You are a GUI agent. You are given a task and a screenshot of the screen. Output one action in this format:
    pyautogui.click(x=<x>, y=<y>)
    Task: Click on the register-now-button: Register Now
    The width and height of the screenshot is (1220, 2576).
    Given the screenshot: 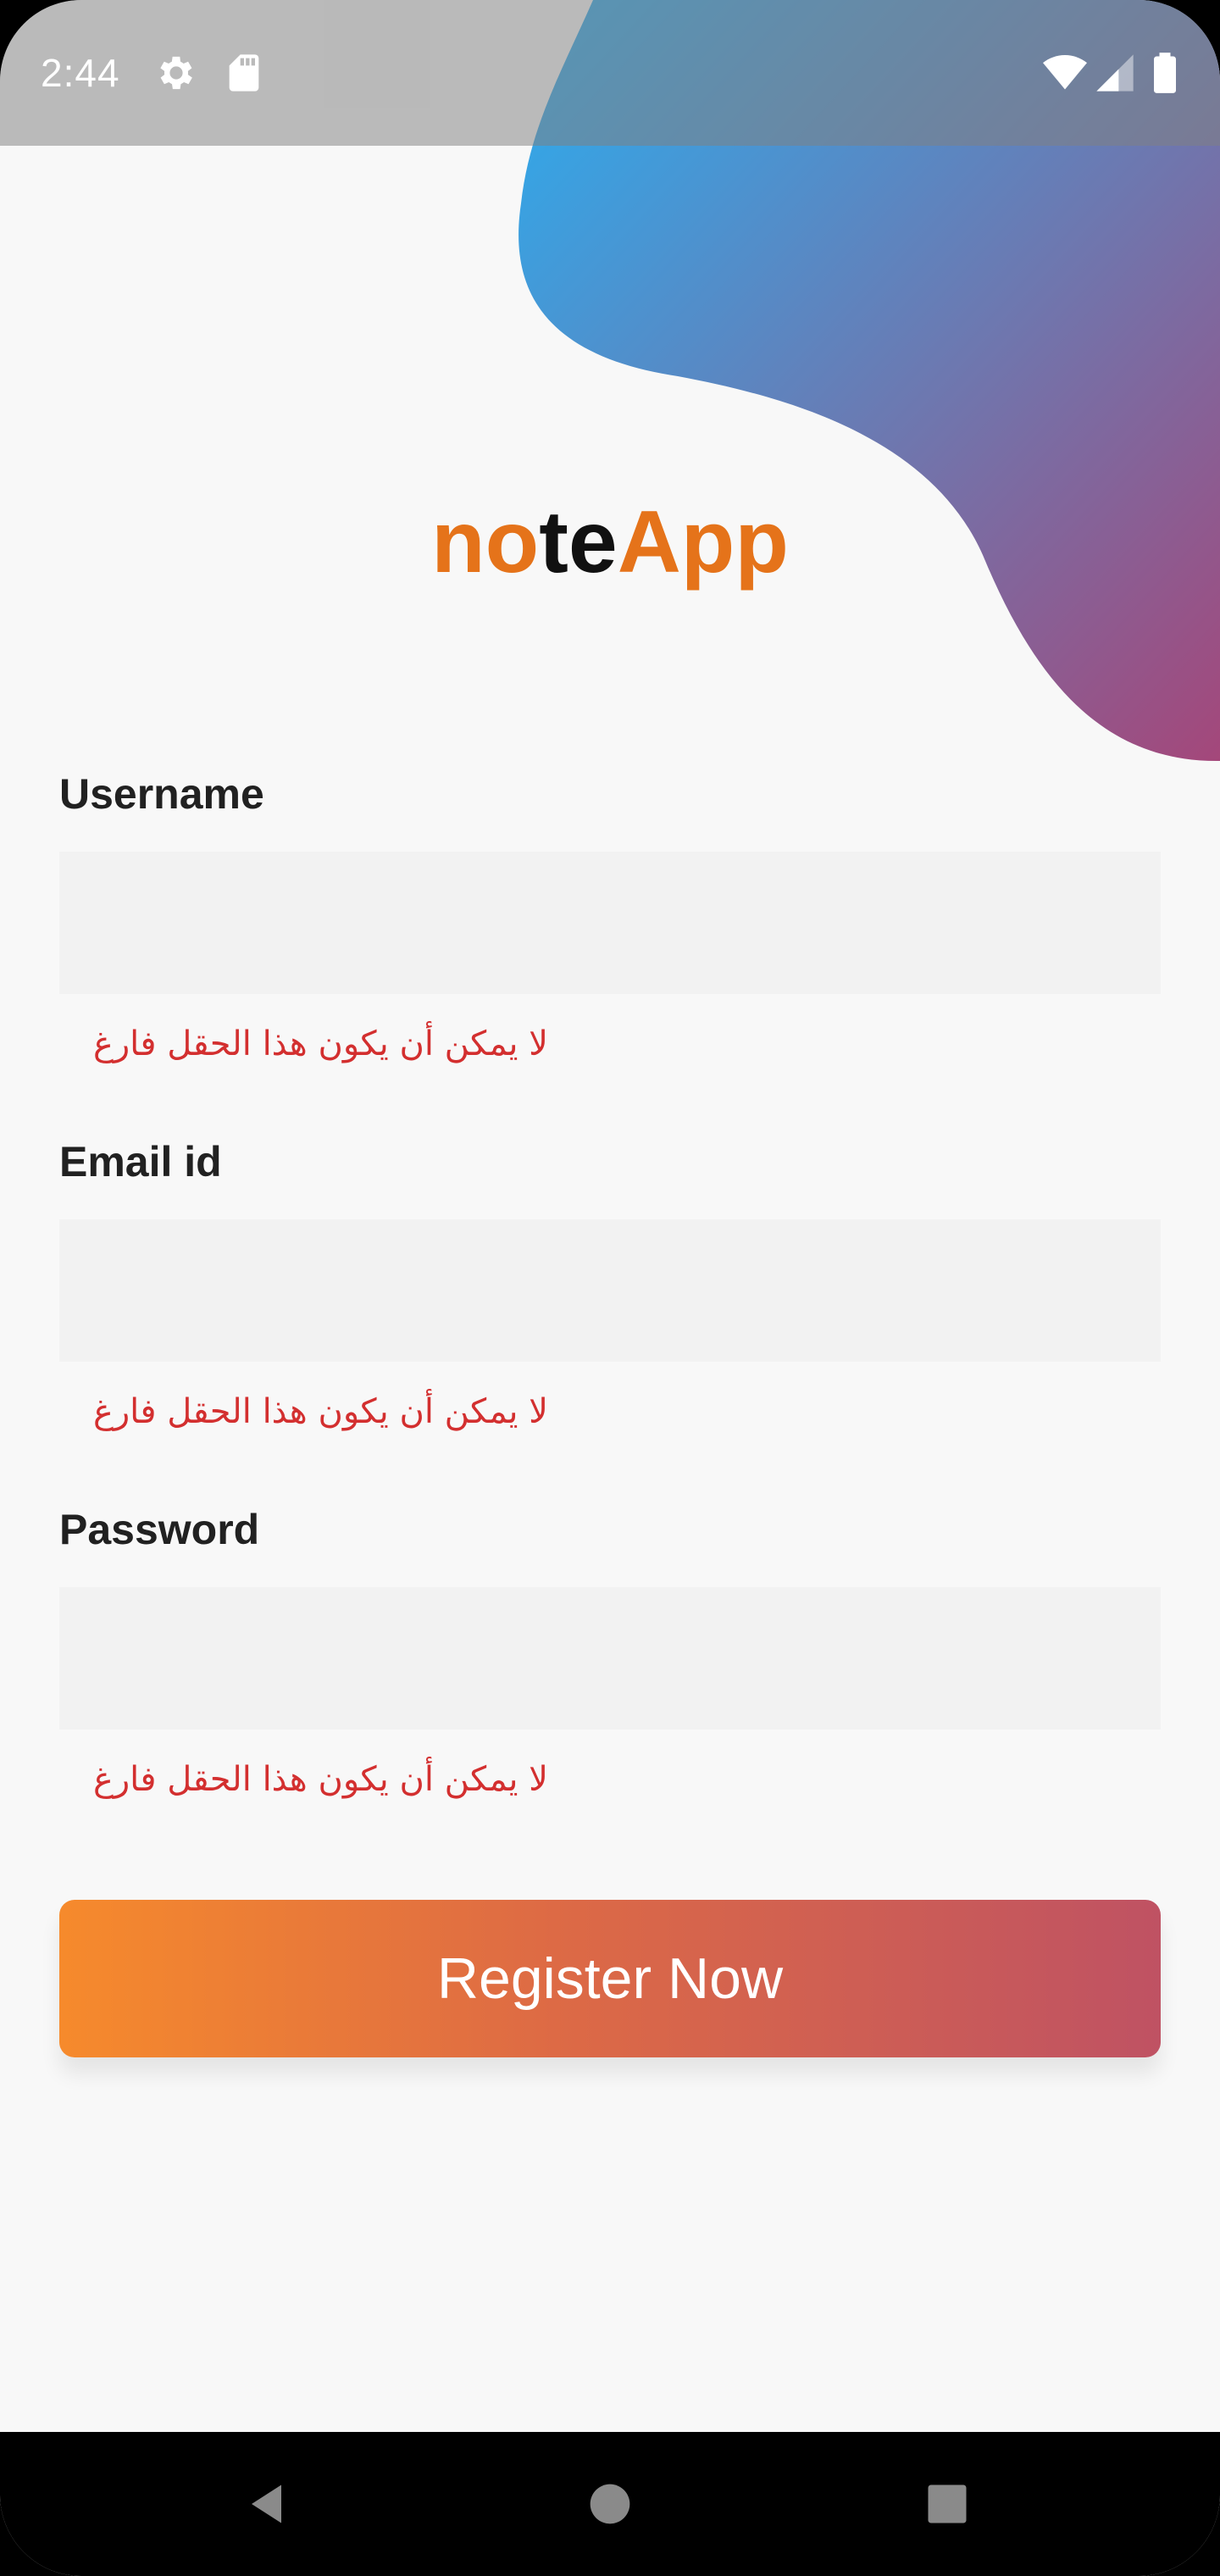 What is the action you would take?
    pyautogui.click(x=610, y=1978)
    